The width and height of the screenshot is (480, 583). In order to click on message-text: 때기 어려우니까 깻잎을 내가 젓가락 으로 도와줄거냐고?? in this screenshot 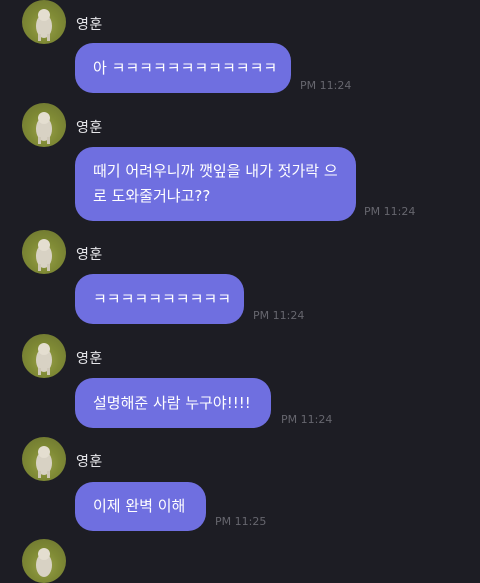, I will do `click(215, 183)`.